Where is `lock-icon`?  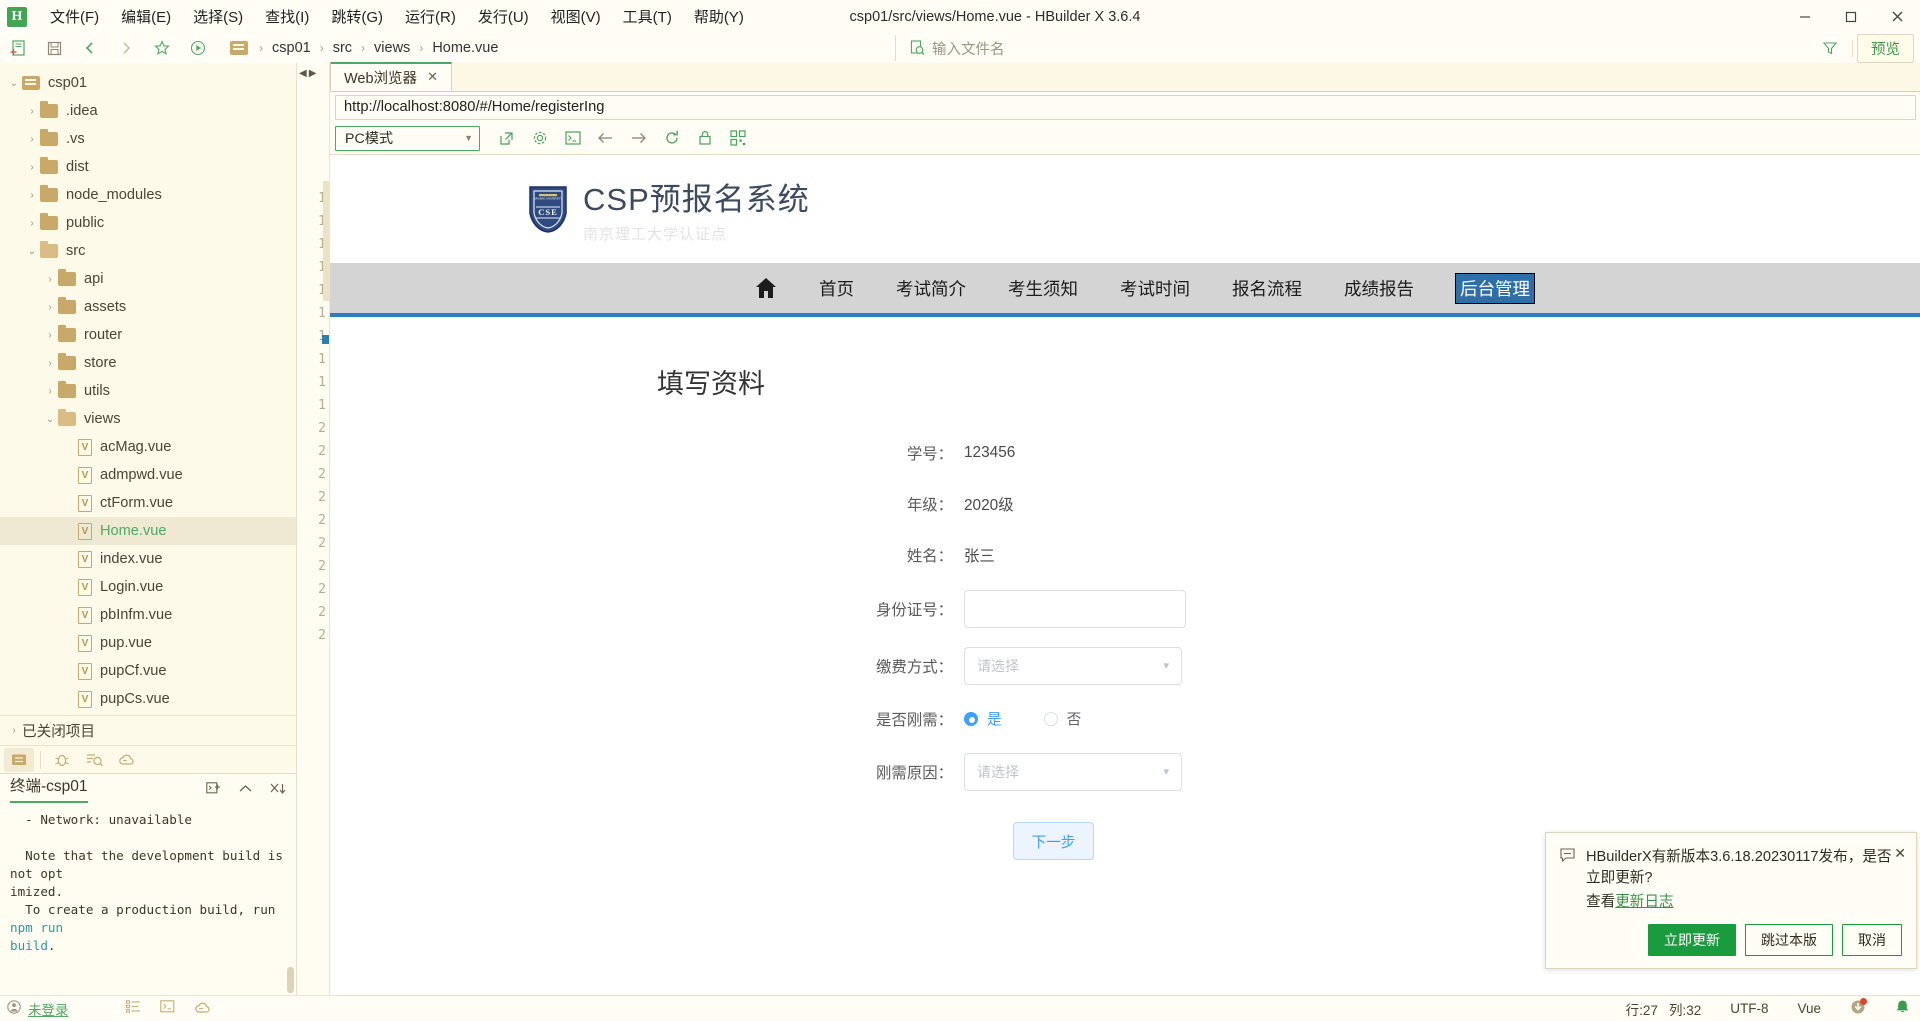 lock-icon is located at coordinates (704, 138).